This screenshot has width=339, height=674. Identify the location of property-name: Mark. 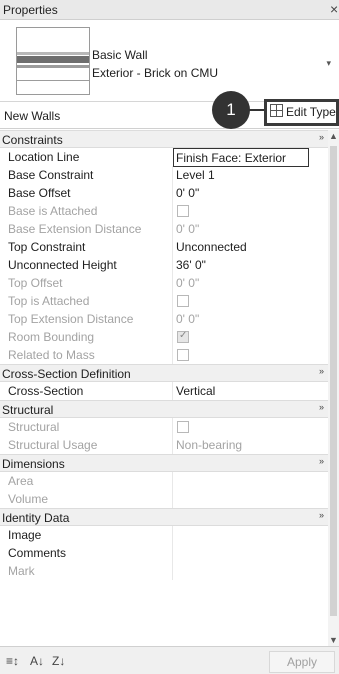
(21, 571).